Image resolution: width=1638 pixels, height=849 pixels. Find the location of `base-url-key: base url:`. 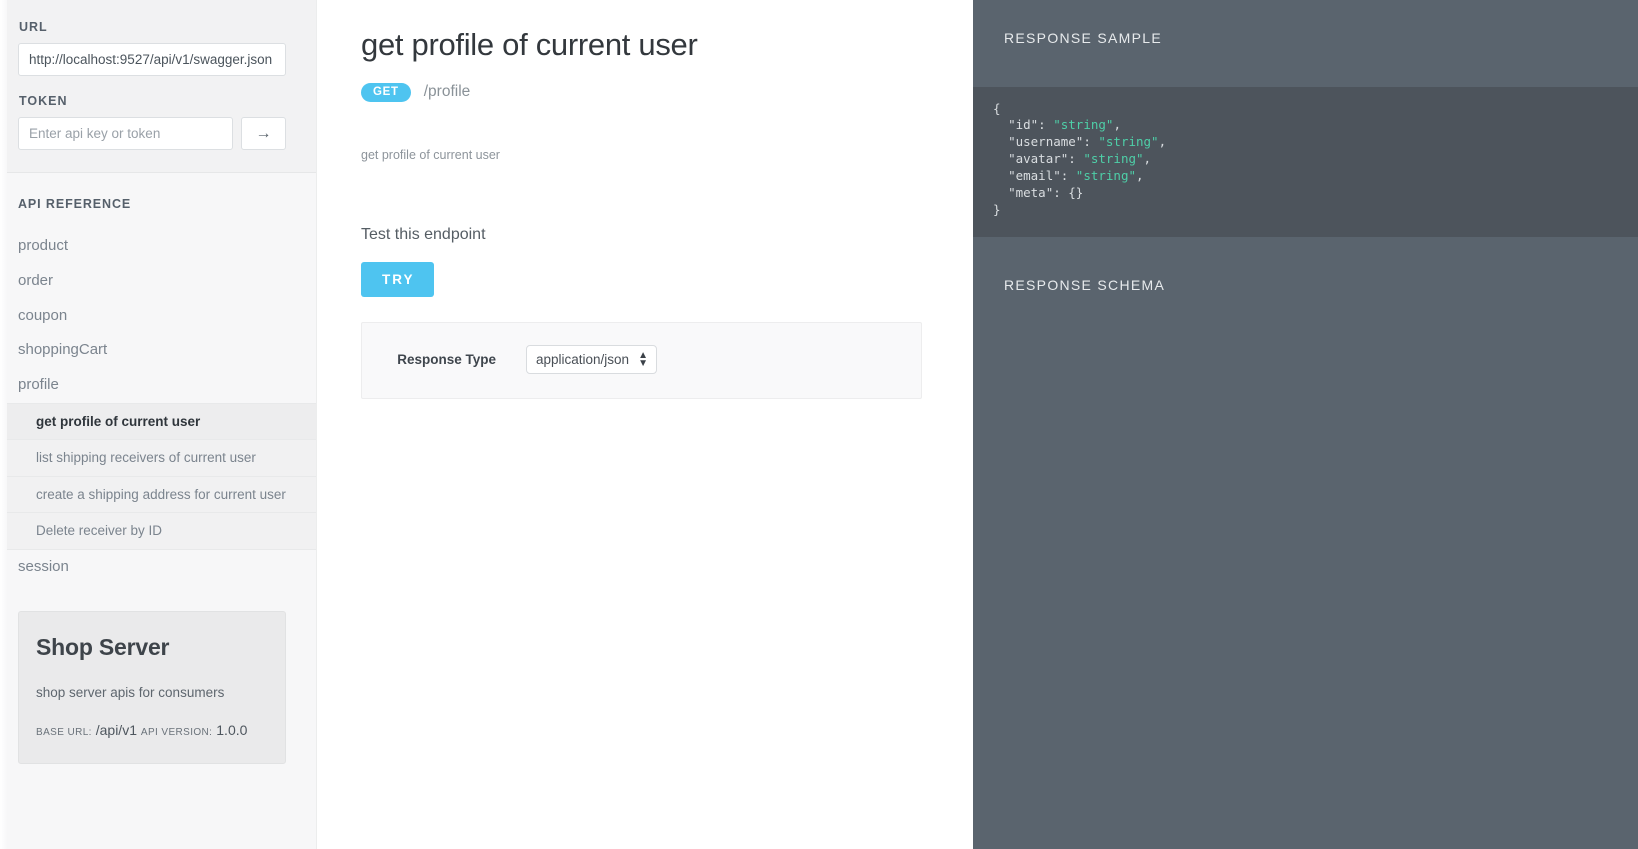

base-url-key: base url: is located at coordinates (64, 732).